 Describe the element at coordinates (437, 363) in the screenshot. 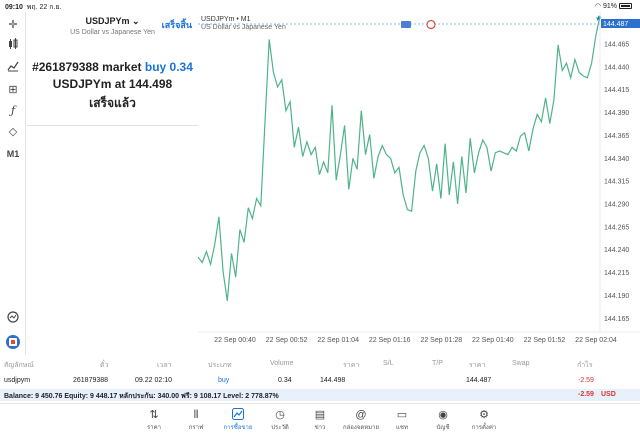

I see `col-tp: T/P` at that location.